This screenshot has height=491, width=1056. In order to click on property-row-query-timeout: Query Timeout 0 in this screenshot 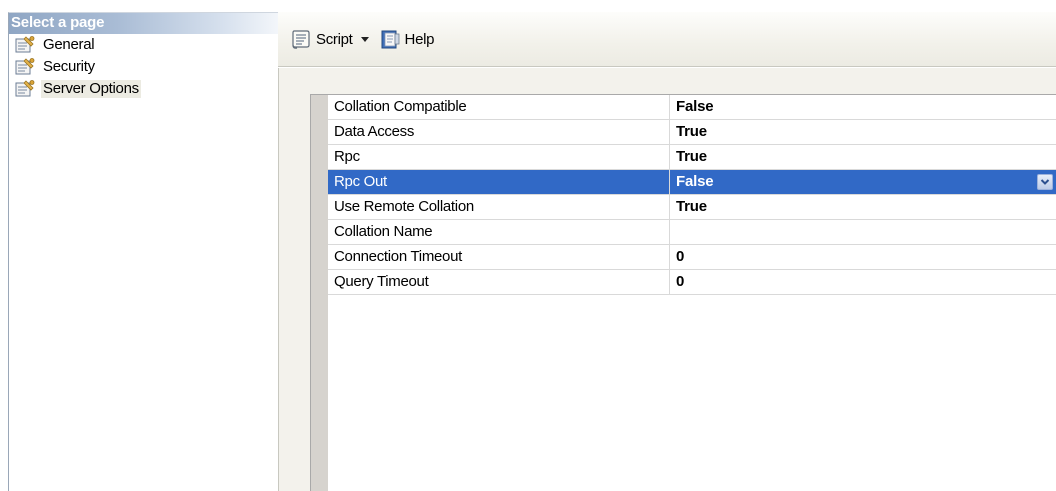, I will do `click(692, 282)`.